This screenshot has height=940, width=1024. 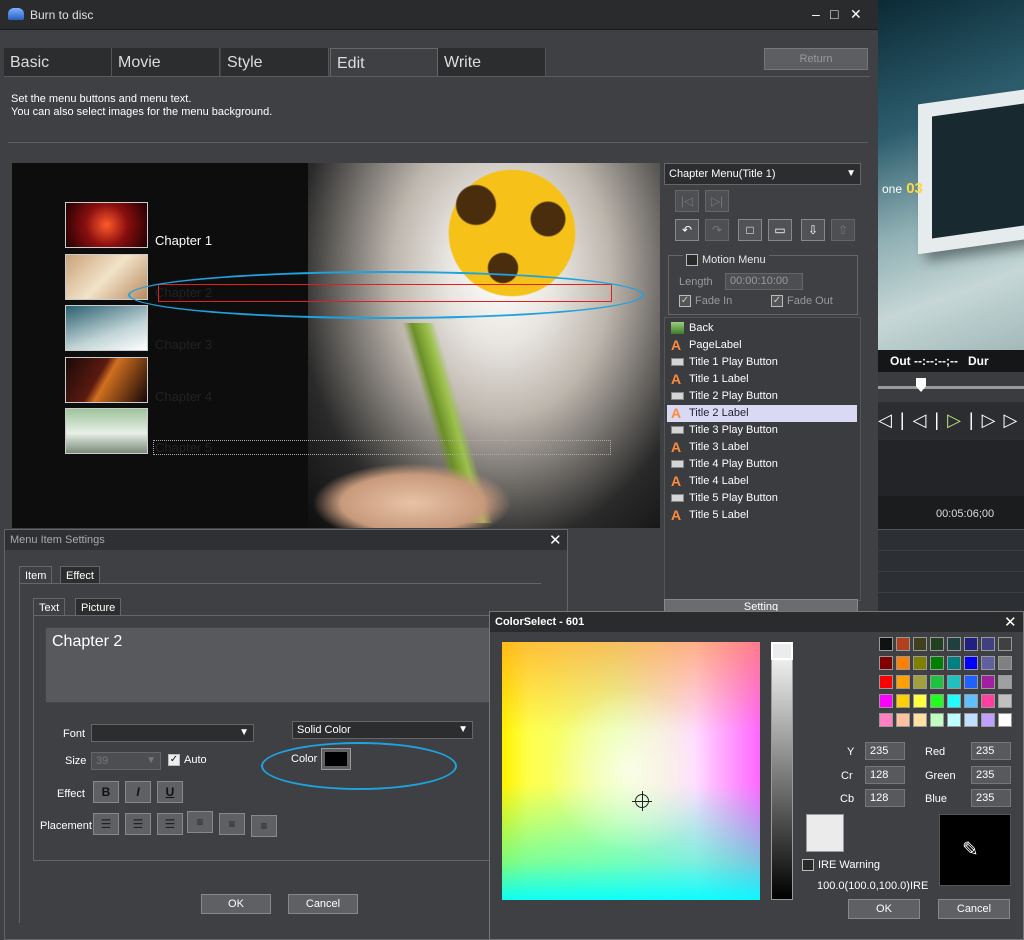 I want to click on tree-item-pagelabel: A PageLabel, so click(x=762, y=345).